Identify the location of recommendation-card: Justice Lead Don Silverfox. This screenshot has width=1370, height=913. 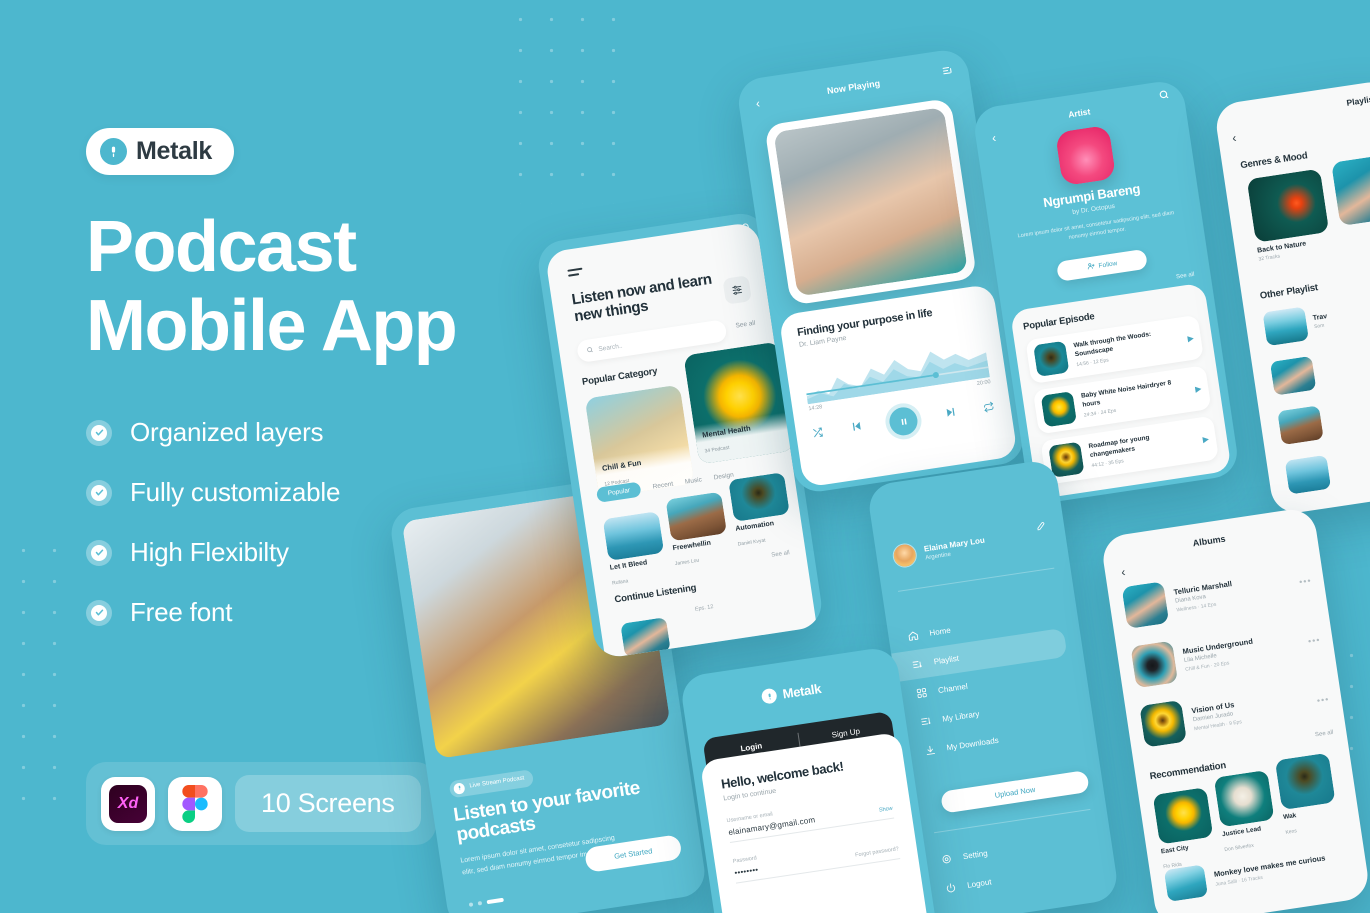
(1246, 812).